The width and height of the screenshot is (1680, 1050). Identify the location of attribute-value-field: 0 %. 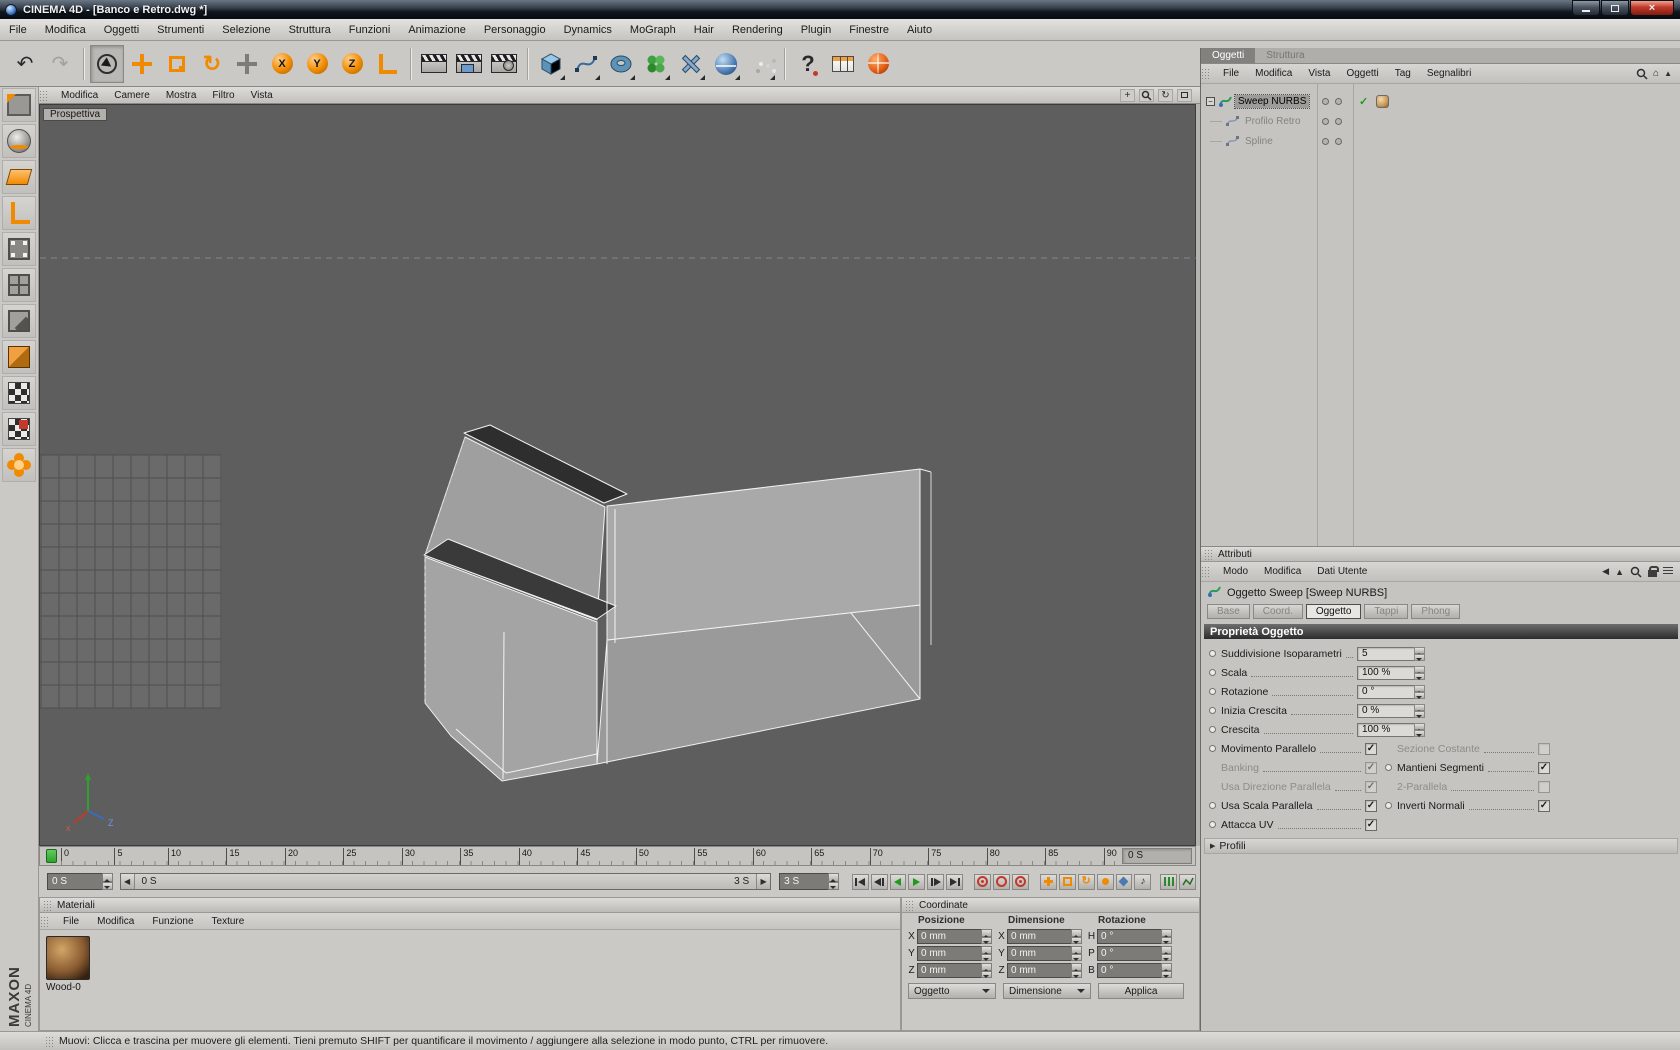
(1391, 710).